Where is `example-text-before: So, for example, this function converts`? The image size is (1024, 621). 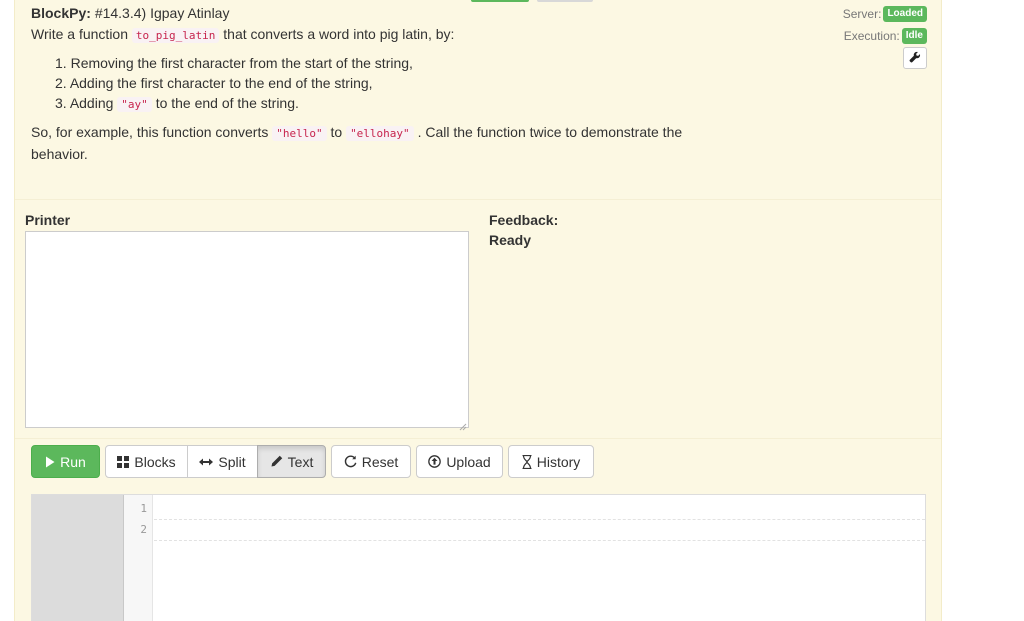 example-text-before: So, for example, this function converts is located at coordinates (150, 132).